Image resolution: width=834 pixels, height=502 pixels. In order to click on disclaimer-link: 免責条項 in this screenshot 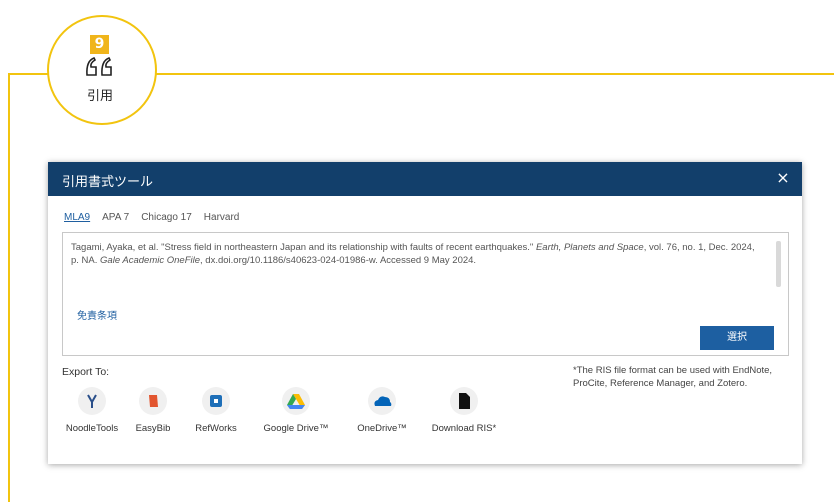, I will do `click(97, 314)`.